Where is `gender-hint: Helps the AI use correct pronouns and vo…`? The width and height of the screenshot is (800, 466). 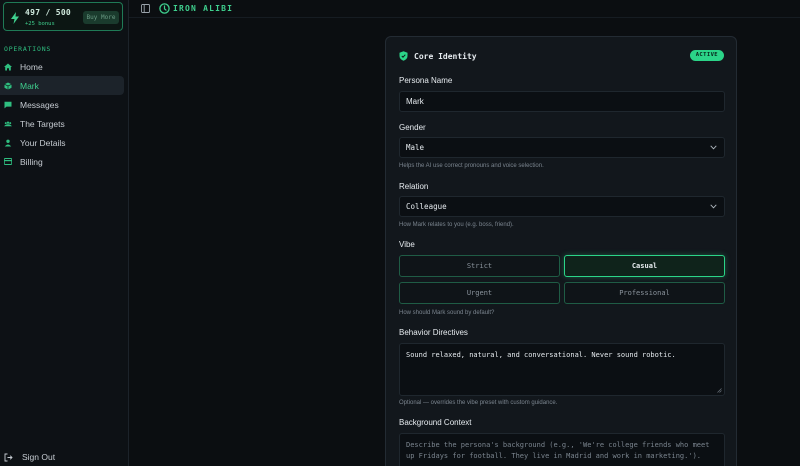 gender-hint: Helps the AI use correct pronouns and vo… is located at coordinates (471, 166).